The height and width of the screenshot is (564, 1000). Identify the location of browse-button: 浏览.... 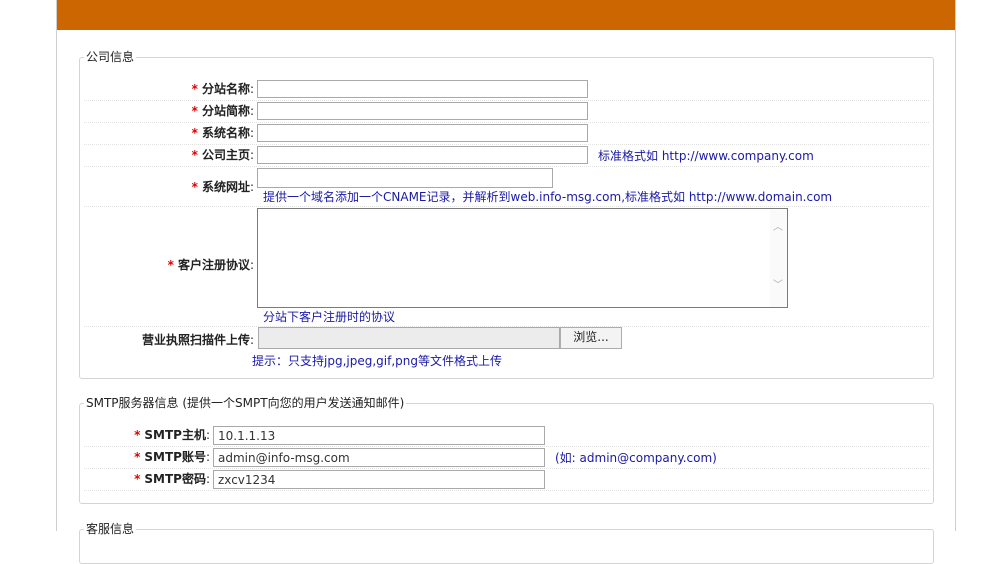
(591, 338).